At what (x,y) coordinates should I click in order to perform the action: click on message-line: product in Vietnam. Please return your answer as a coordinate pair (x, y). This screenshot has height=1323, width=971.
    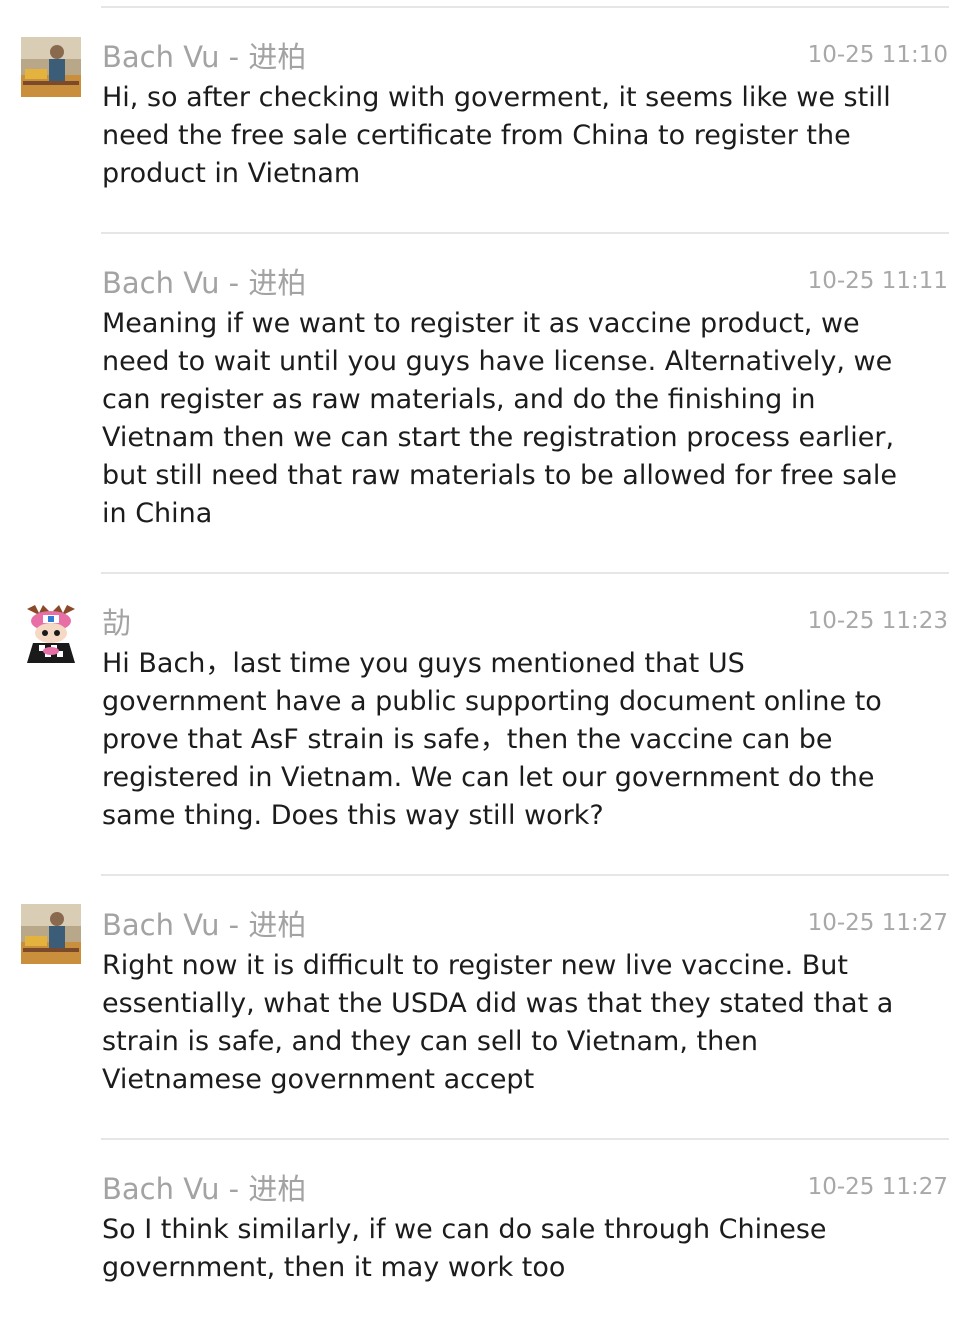
    Looking at the image, I should click on (231, 173).